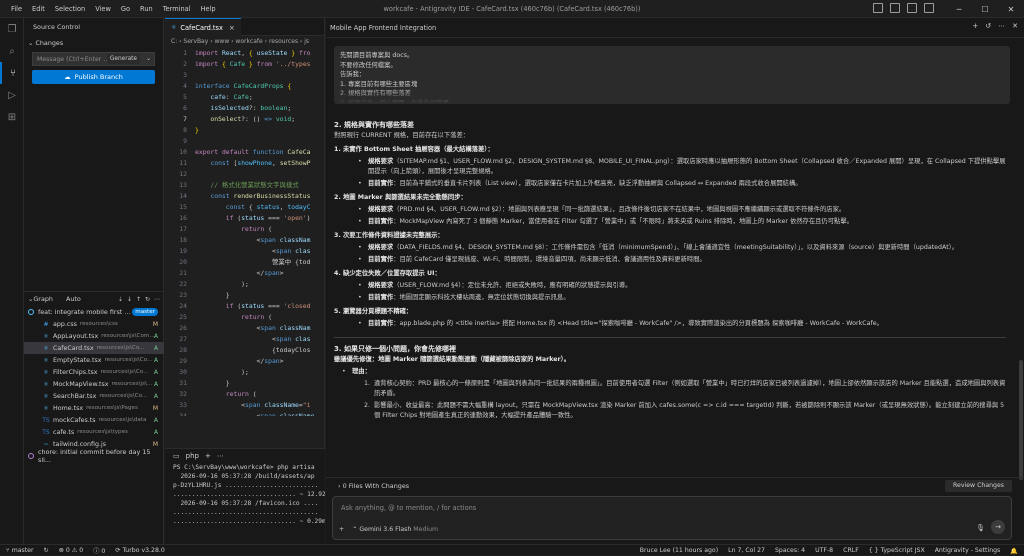 Image resolution: width=1024 pixels, height=556 pixels. I want to click on tab-label: CafeCard.tsx, so click(201, 27).